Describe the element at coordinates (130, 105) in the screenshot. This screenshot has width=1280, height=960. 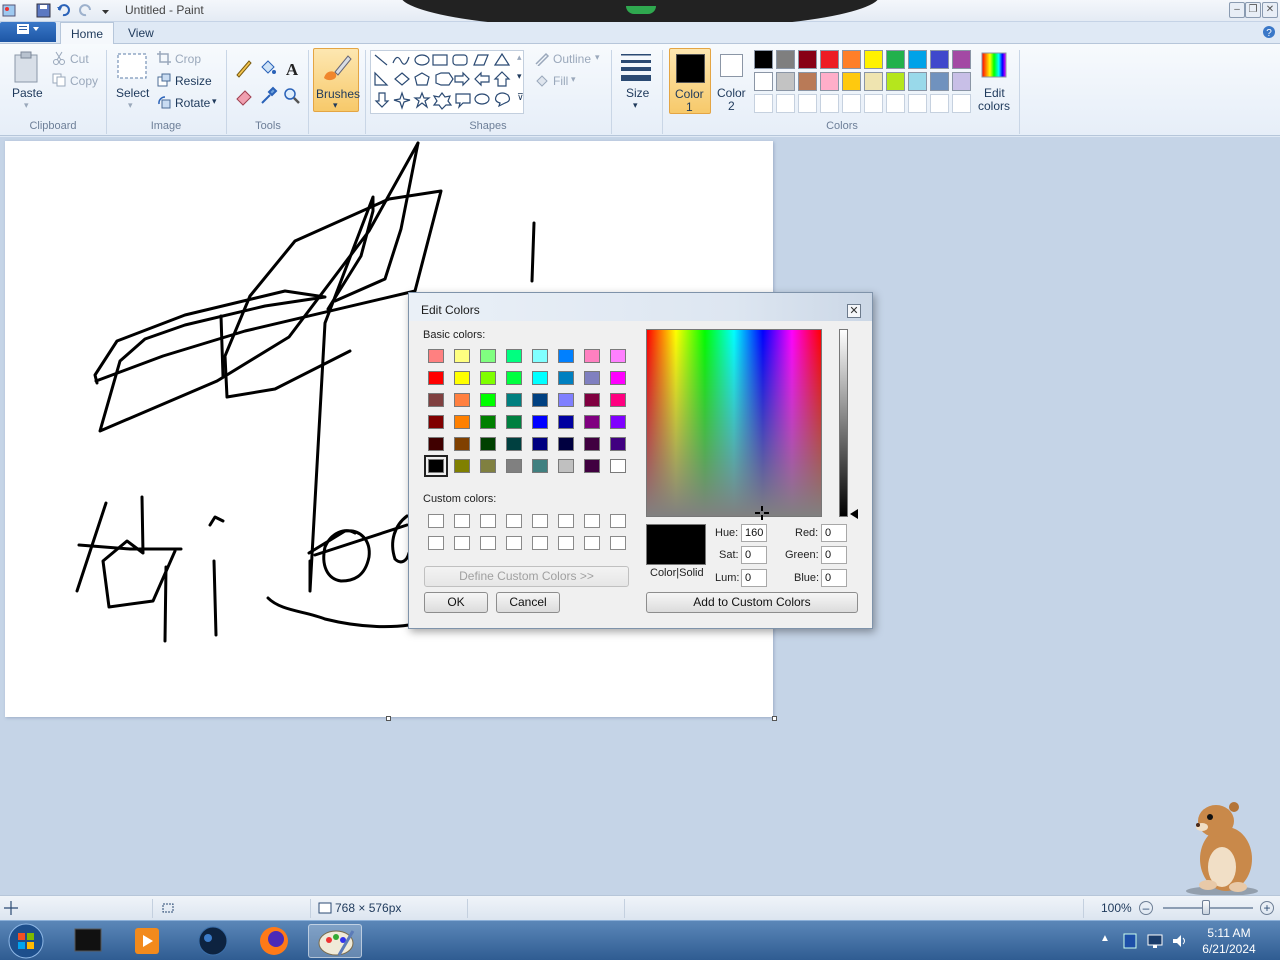
I see `select-dropdown-icon: ▾` at that location.